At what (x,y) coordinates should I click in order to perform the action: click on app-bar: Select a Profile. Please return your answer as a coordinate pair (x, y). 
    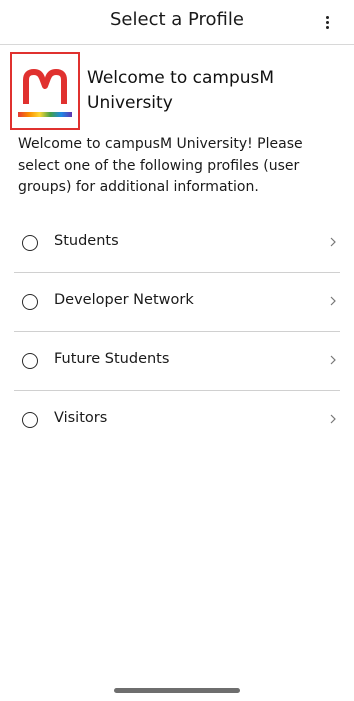
    Looking at the image, I should click on (177, 22).